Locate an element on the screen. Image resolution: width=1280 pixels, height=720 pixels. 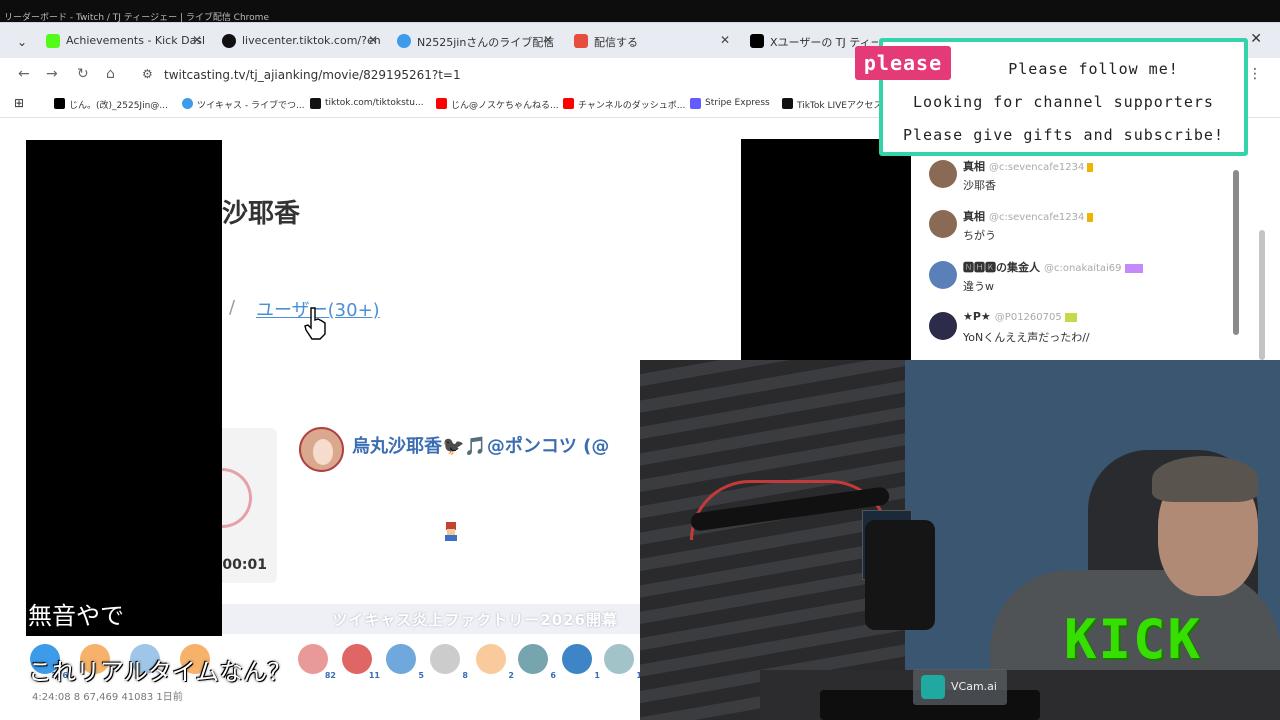
vcam-logo-icon is located at coordinates (933, 687).